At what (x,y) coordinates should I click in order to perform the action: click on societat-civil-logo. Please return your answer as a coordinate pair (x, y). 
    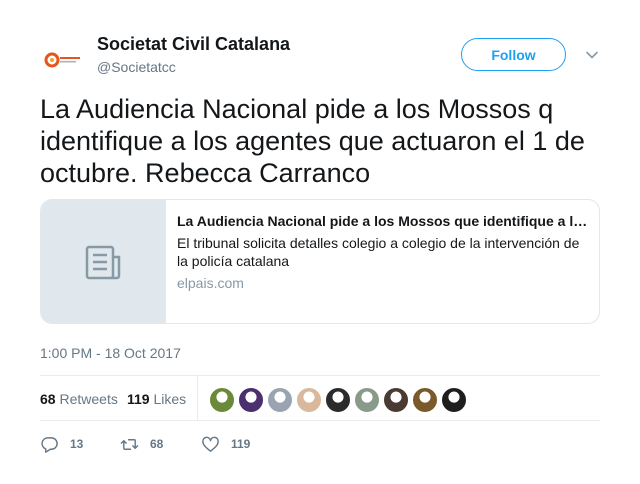
    Looking at the image, I should click on (63, 60).